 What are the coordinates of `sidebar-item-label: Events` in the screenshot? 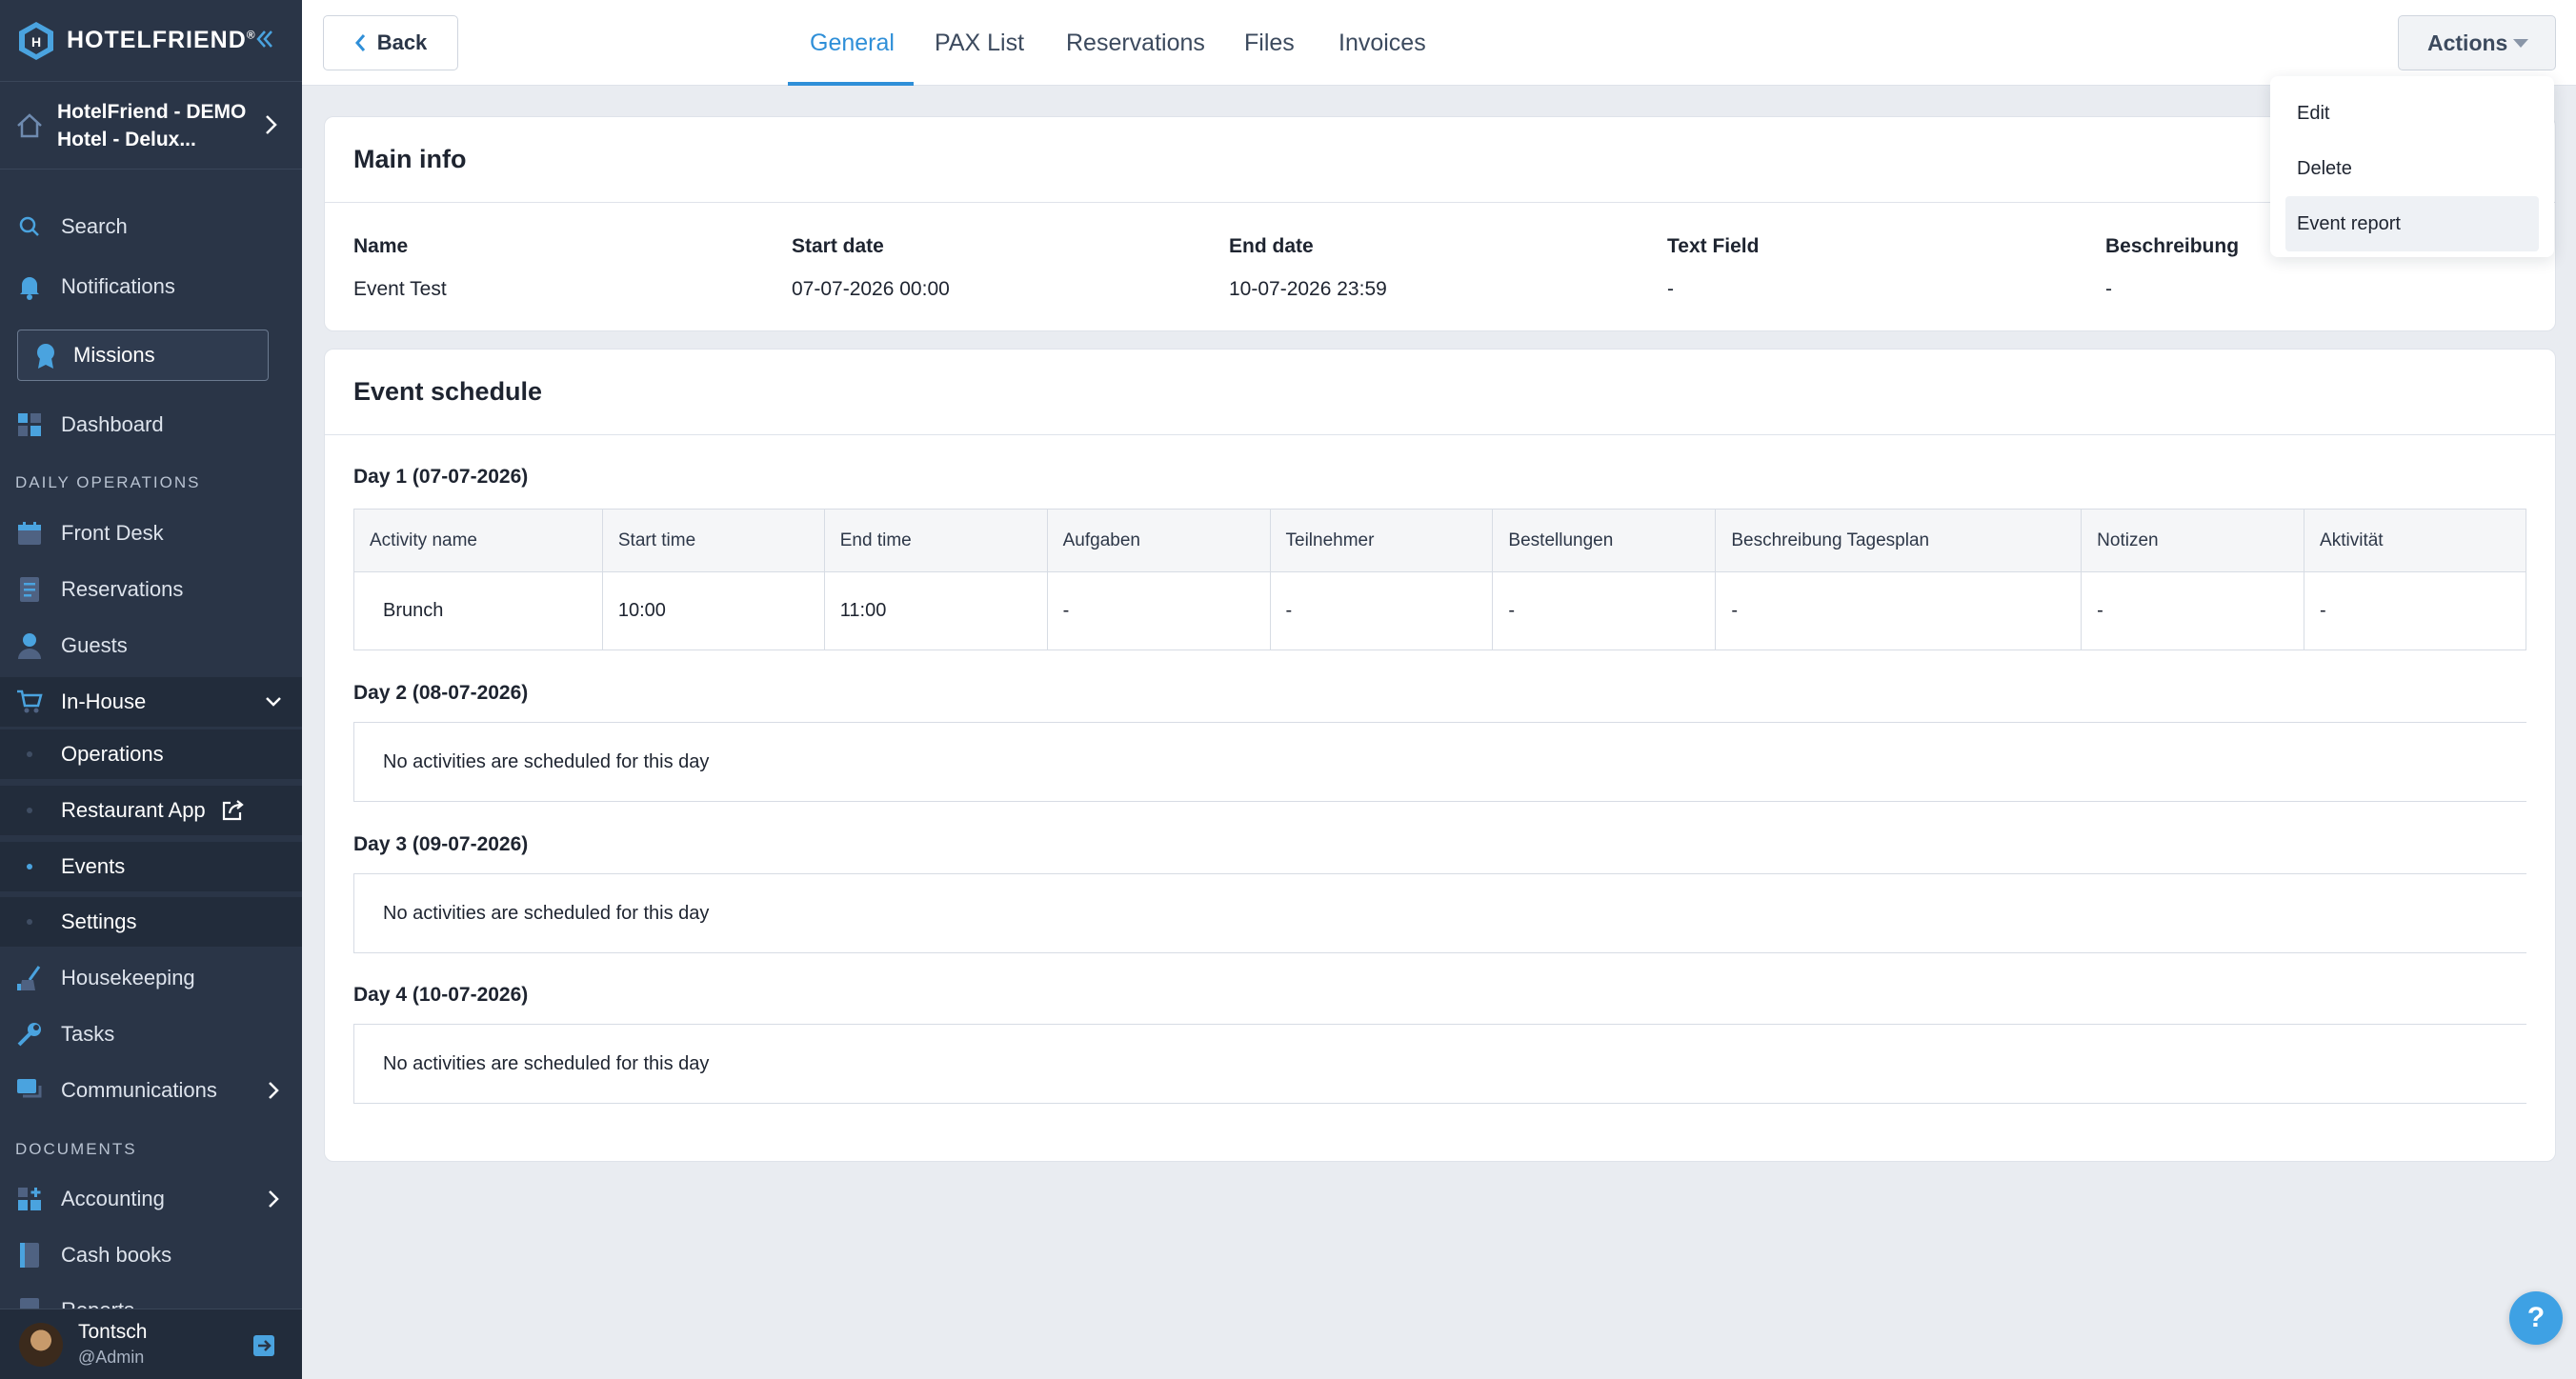 It's located at (93, 866).